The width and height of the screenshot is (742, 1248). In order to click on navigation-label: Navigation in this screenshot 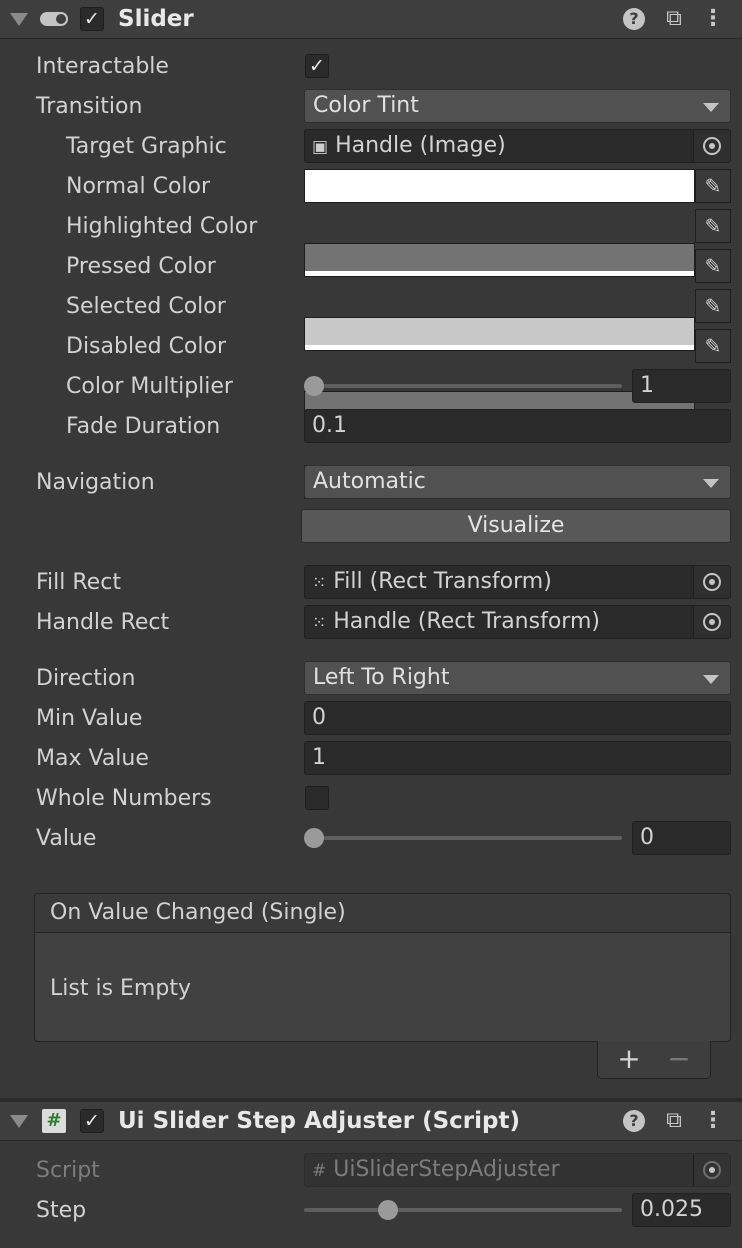, I will do `click(95, 482)`.